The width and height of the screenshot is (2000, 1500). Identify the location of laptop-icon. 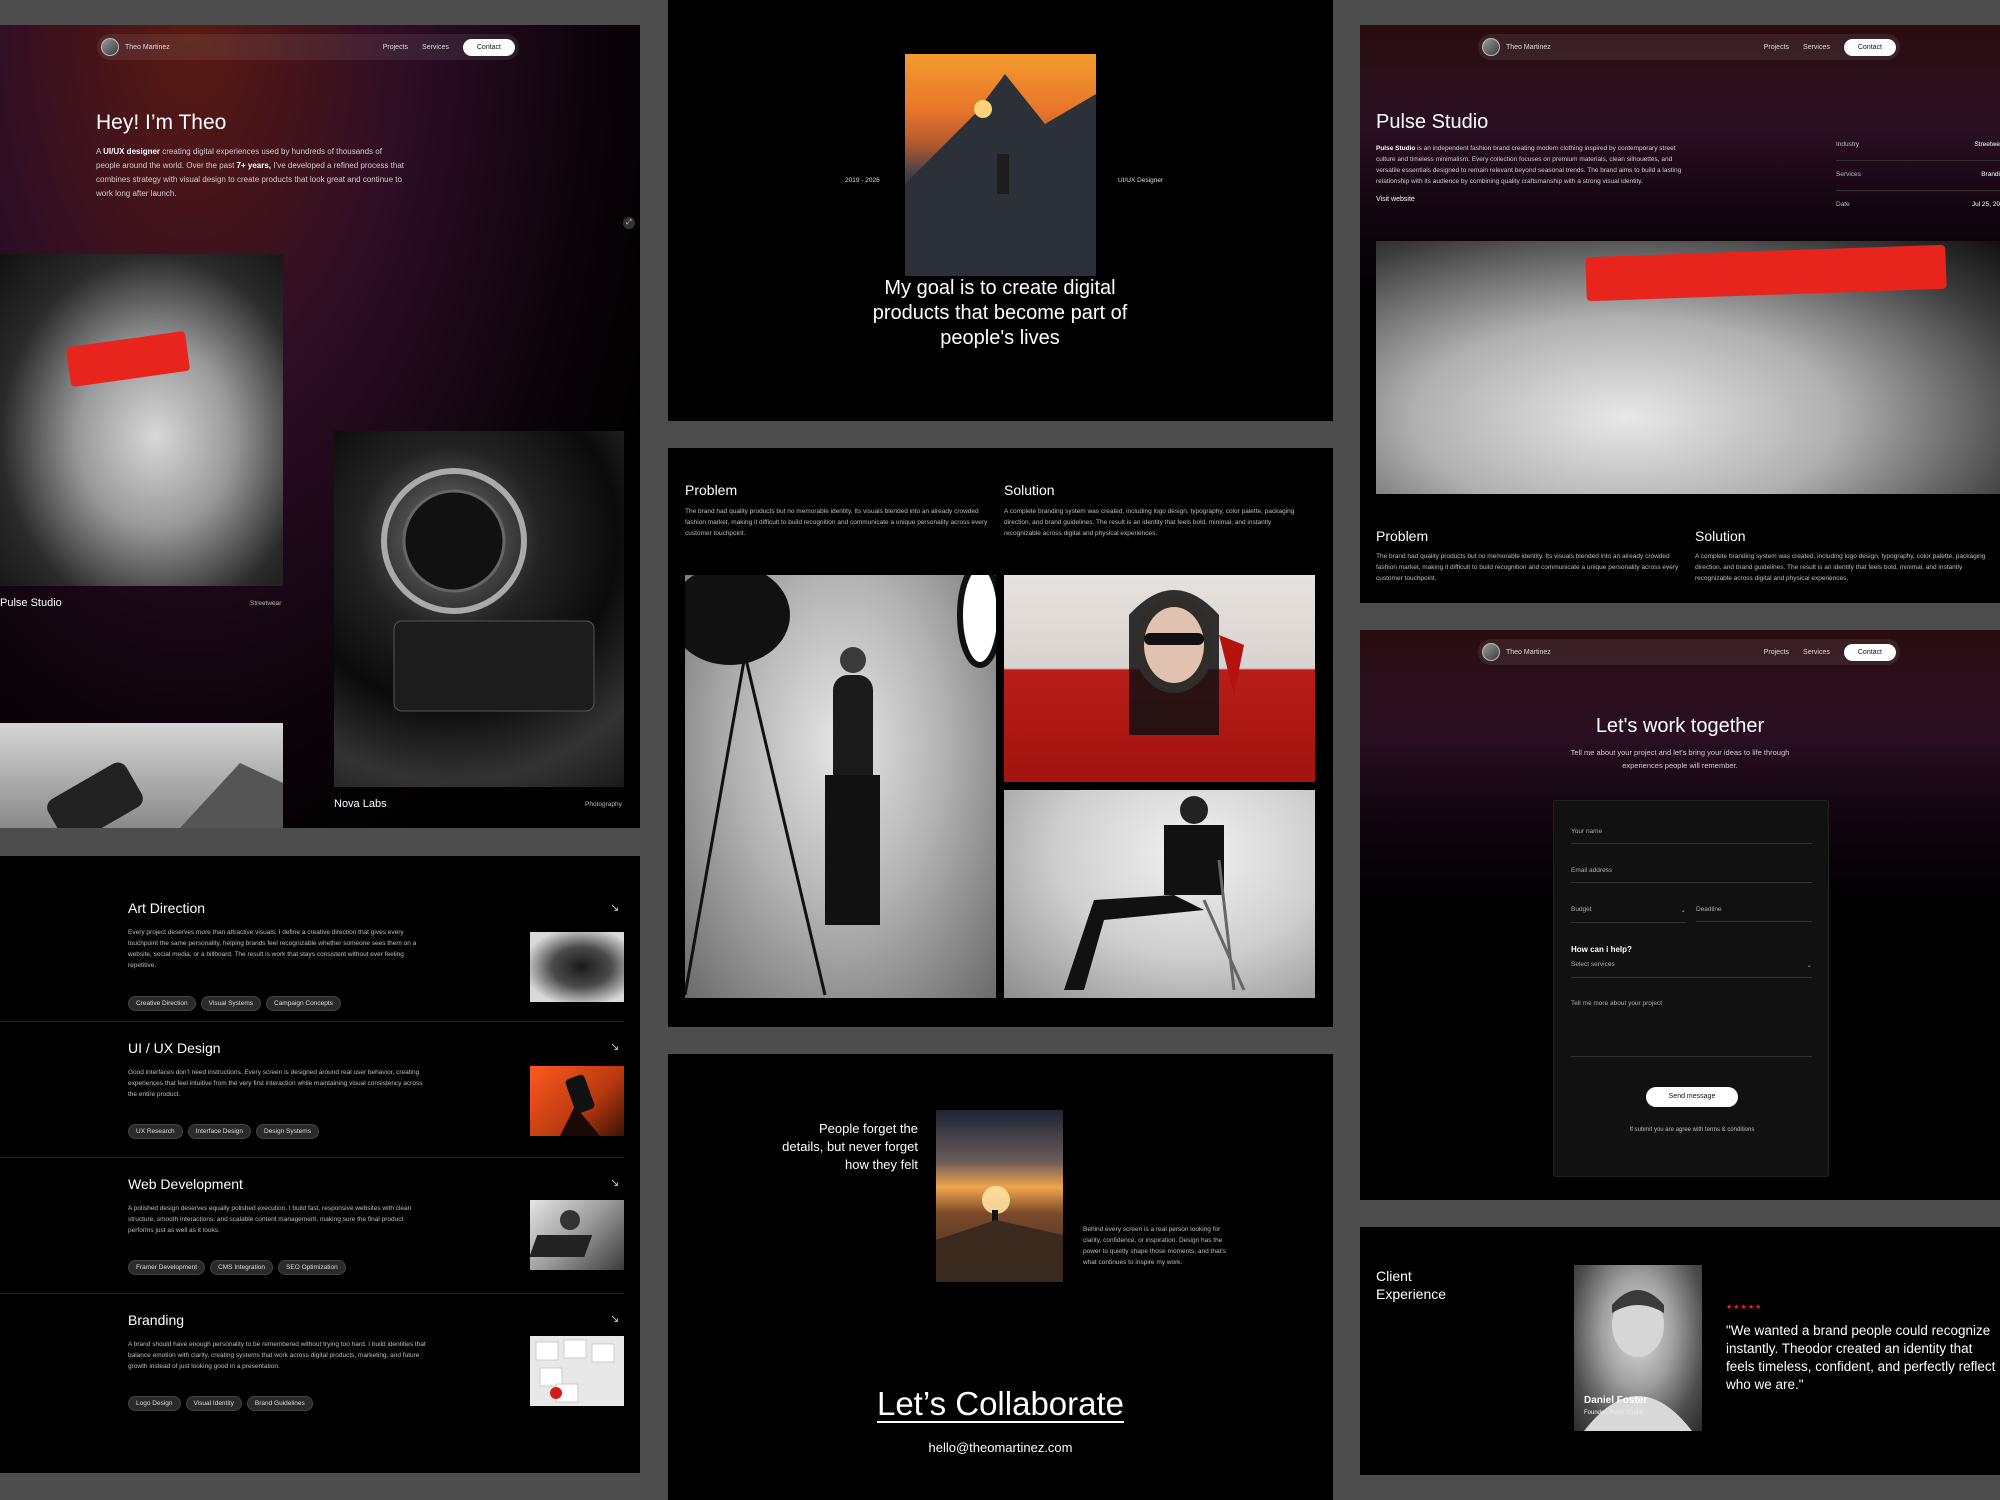
(561, 1233).